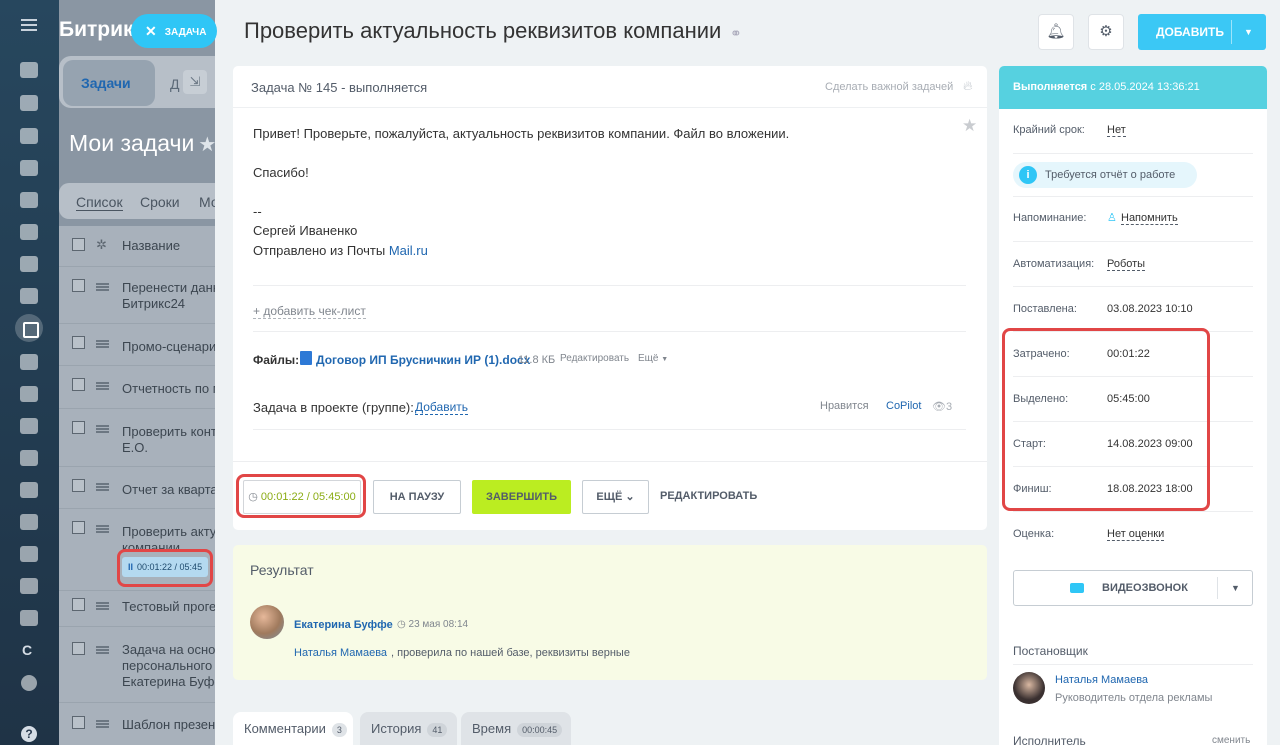  Describe the element at coordinates (151, 31) in the screenshot. I see `close-icon: ✕` at that location.